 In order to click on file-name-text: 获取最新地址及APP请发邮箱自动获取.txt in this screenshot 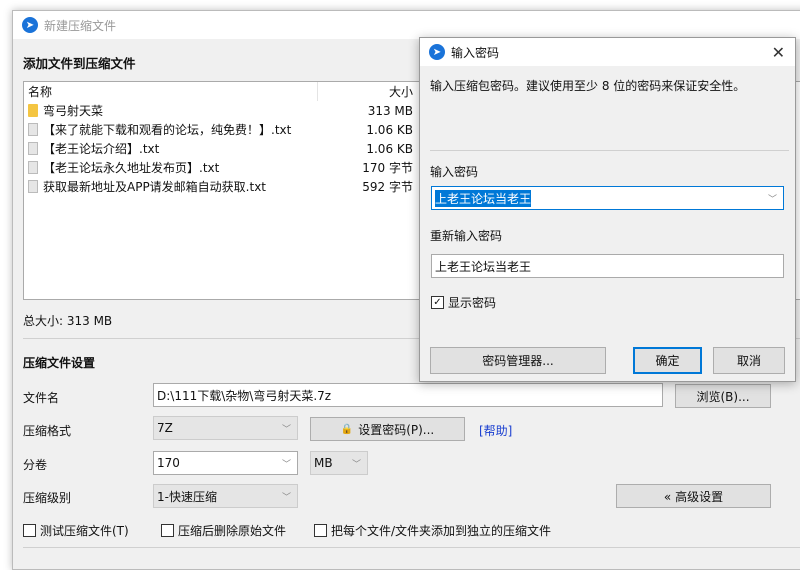, I will do `click(155, 187)`.